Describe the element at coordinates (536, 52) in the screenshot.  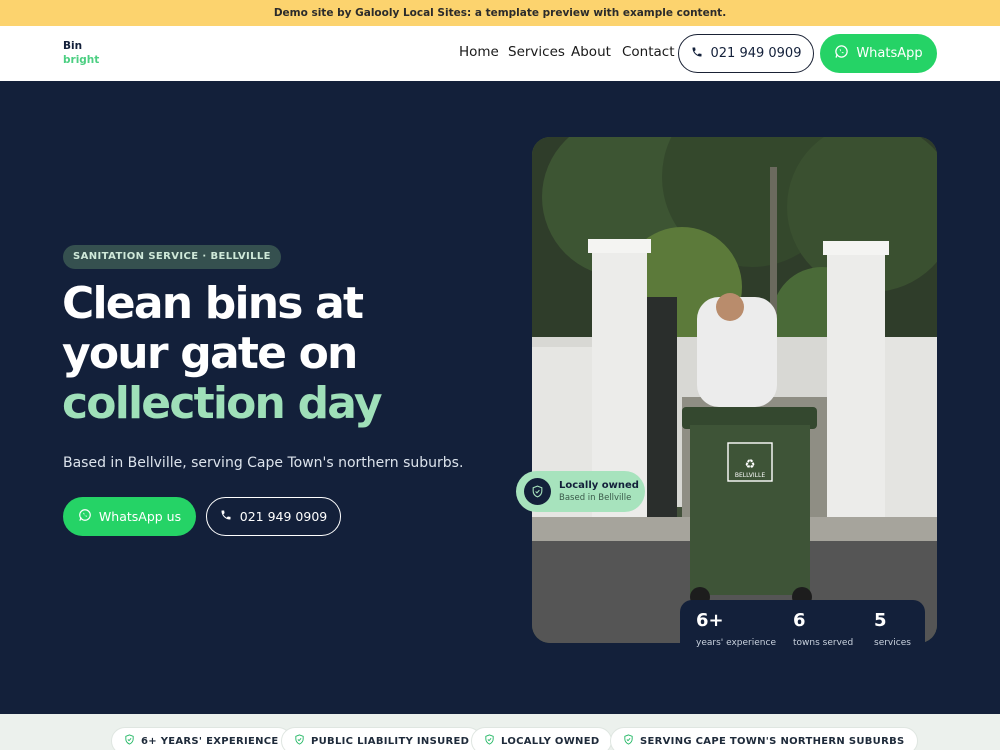
I see `nav-services: Services` at that location.